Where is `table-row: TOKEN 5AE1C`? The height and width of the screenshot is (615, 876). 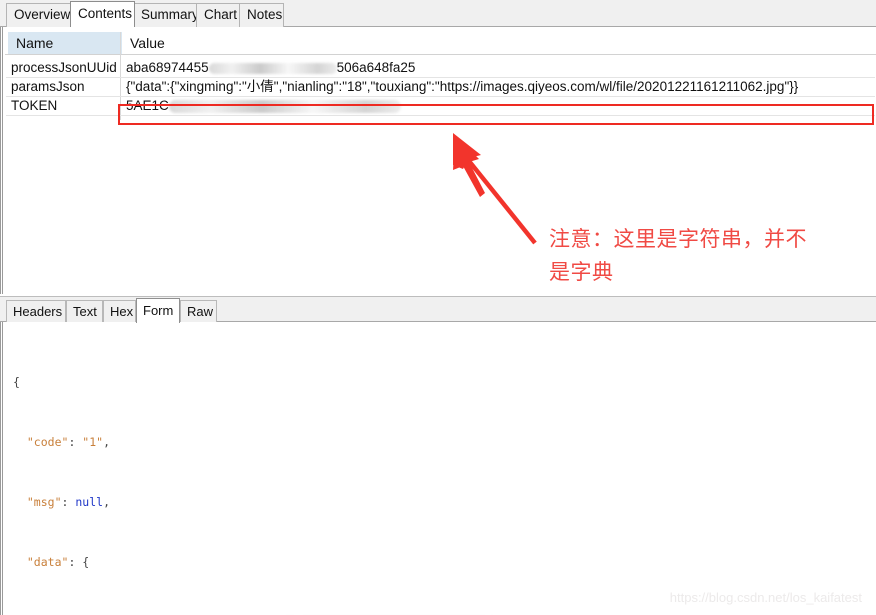 table-row: TOKEN 5AE1C is located at coordinates (440, 105).